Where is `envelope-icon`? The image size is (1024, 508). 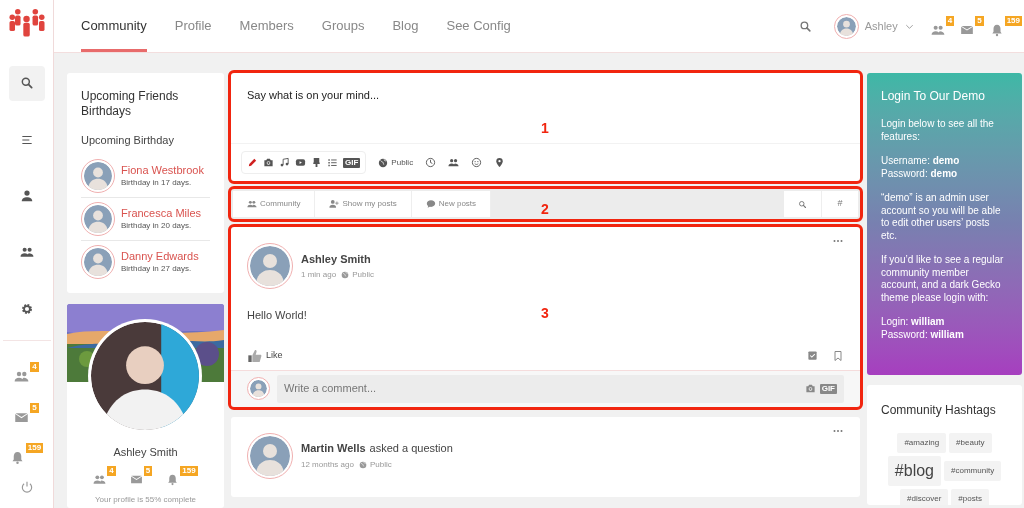 envelope-icon is located at coordinates (136, 479).